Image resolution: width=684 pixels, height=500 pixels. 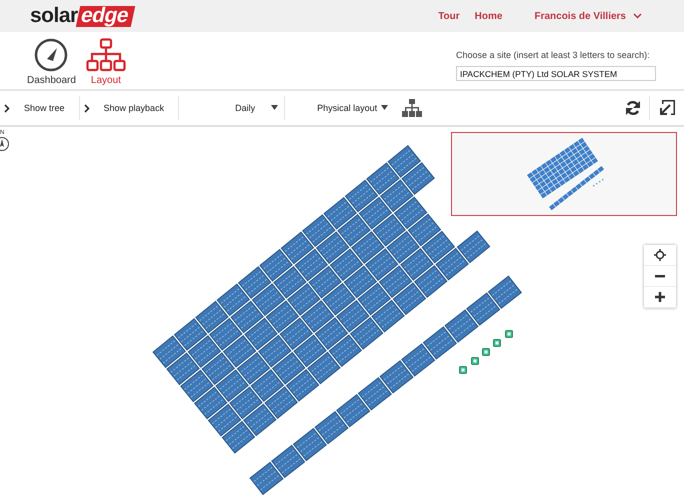 I want to click on view-tab: Dashboard, so click(x=51, y=62).